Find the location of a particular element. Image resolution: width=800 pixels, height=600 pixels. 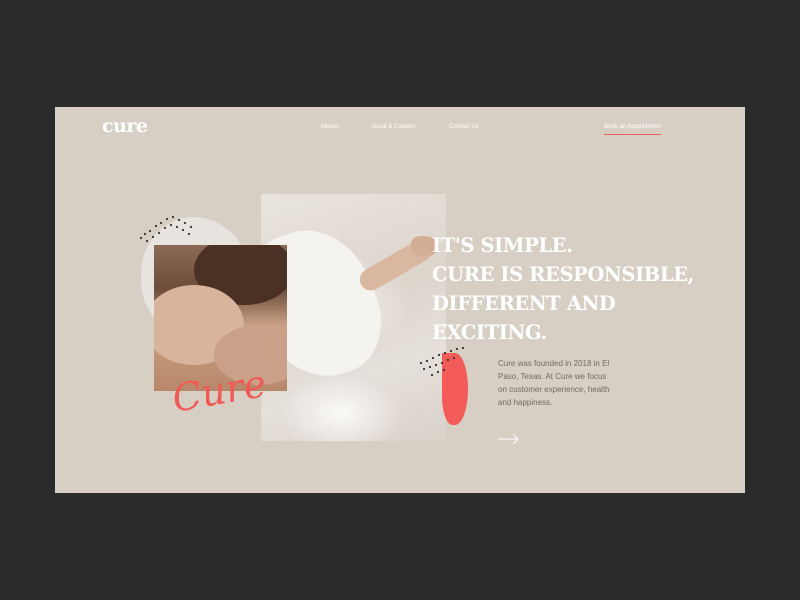

nav-menus: Menus is located at coordinates (330, 127).